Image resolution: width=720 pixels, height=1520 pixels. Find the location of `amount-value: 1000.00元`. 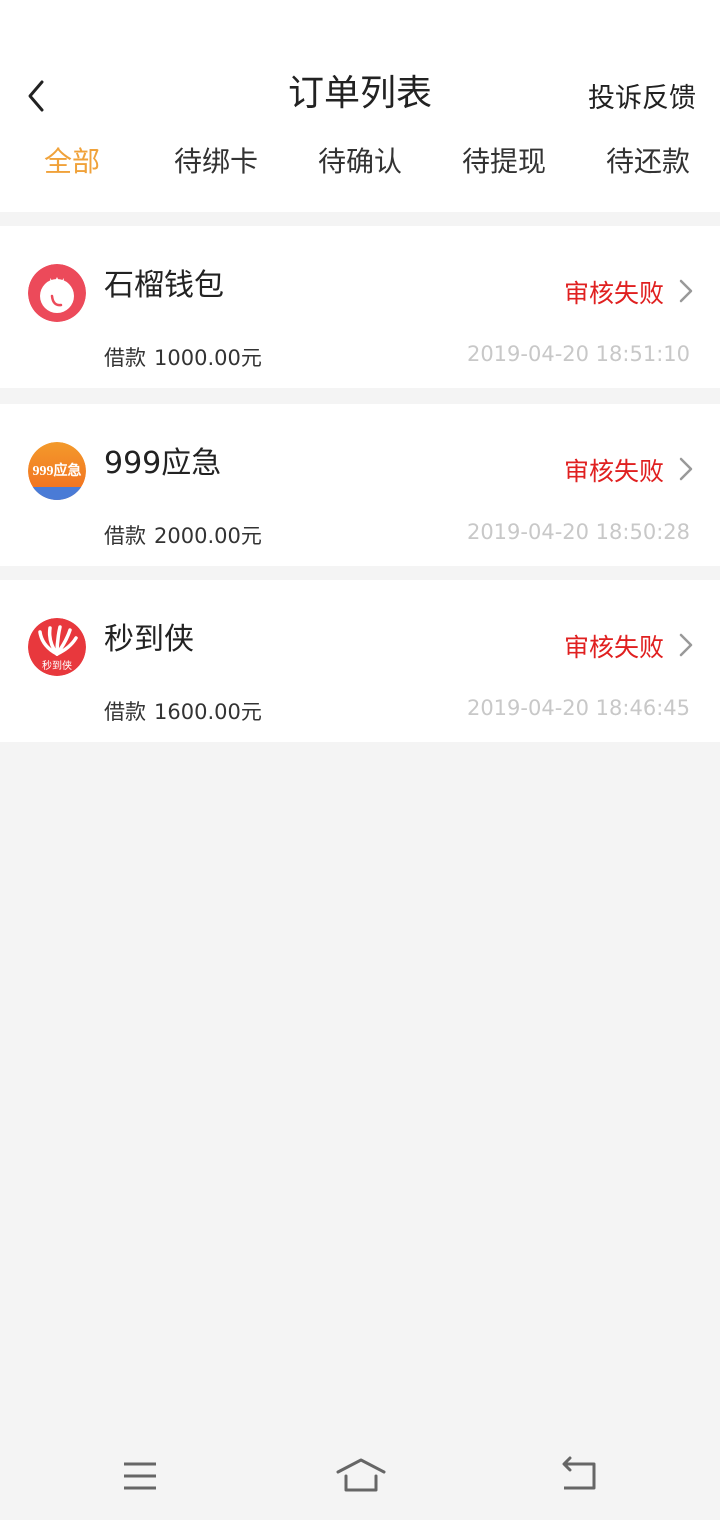

amount-value: 1000.00元 is located at coordinates (208, 358).